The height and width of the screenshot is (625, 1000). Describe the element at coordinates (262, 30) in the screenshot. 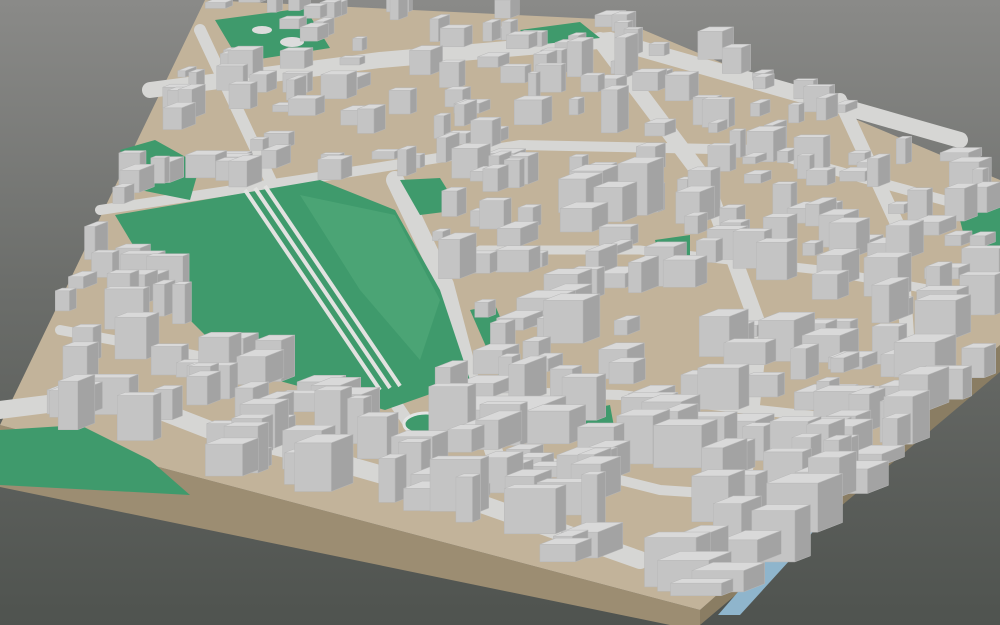

I see `north-garden-pond` at that location.